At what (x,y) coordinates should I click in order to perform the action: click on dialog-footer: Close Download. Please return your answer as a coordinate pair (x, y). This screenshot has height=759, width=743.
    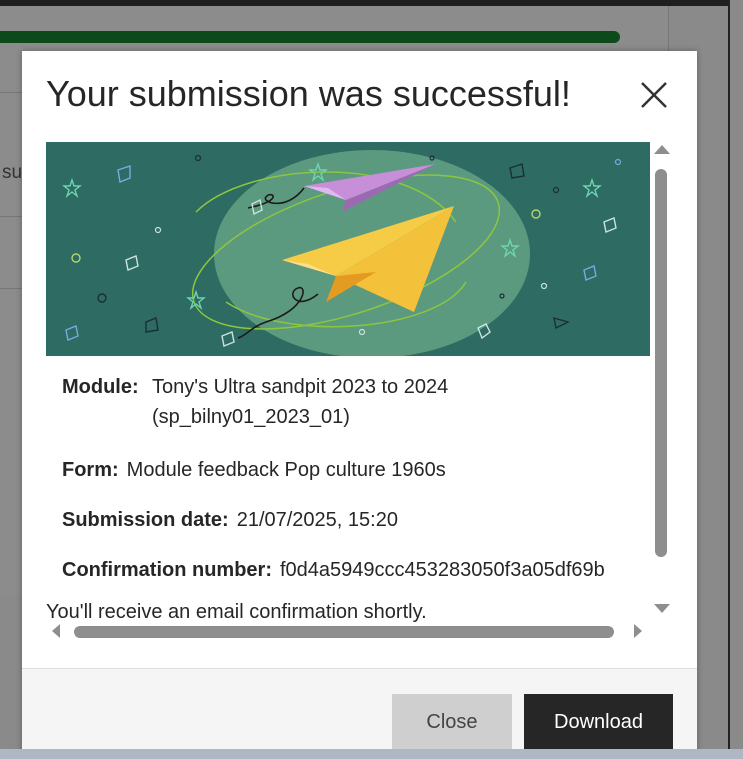
    Looking at the image, I should click on (359, 713).